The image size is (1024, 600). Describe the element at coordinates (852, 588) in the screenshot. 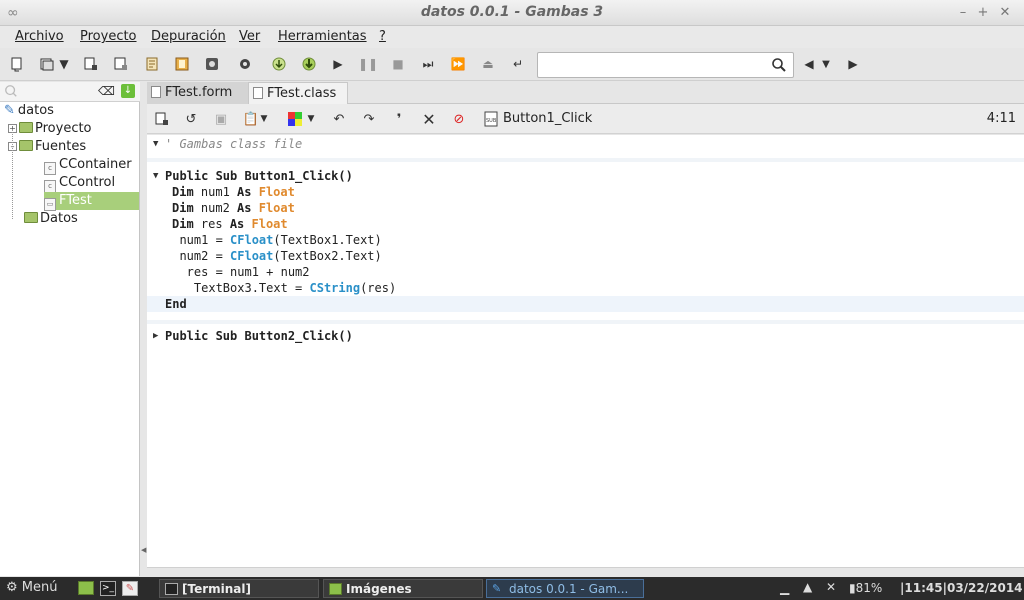

I see `battery-icon: ▮` at that location.